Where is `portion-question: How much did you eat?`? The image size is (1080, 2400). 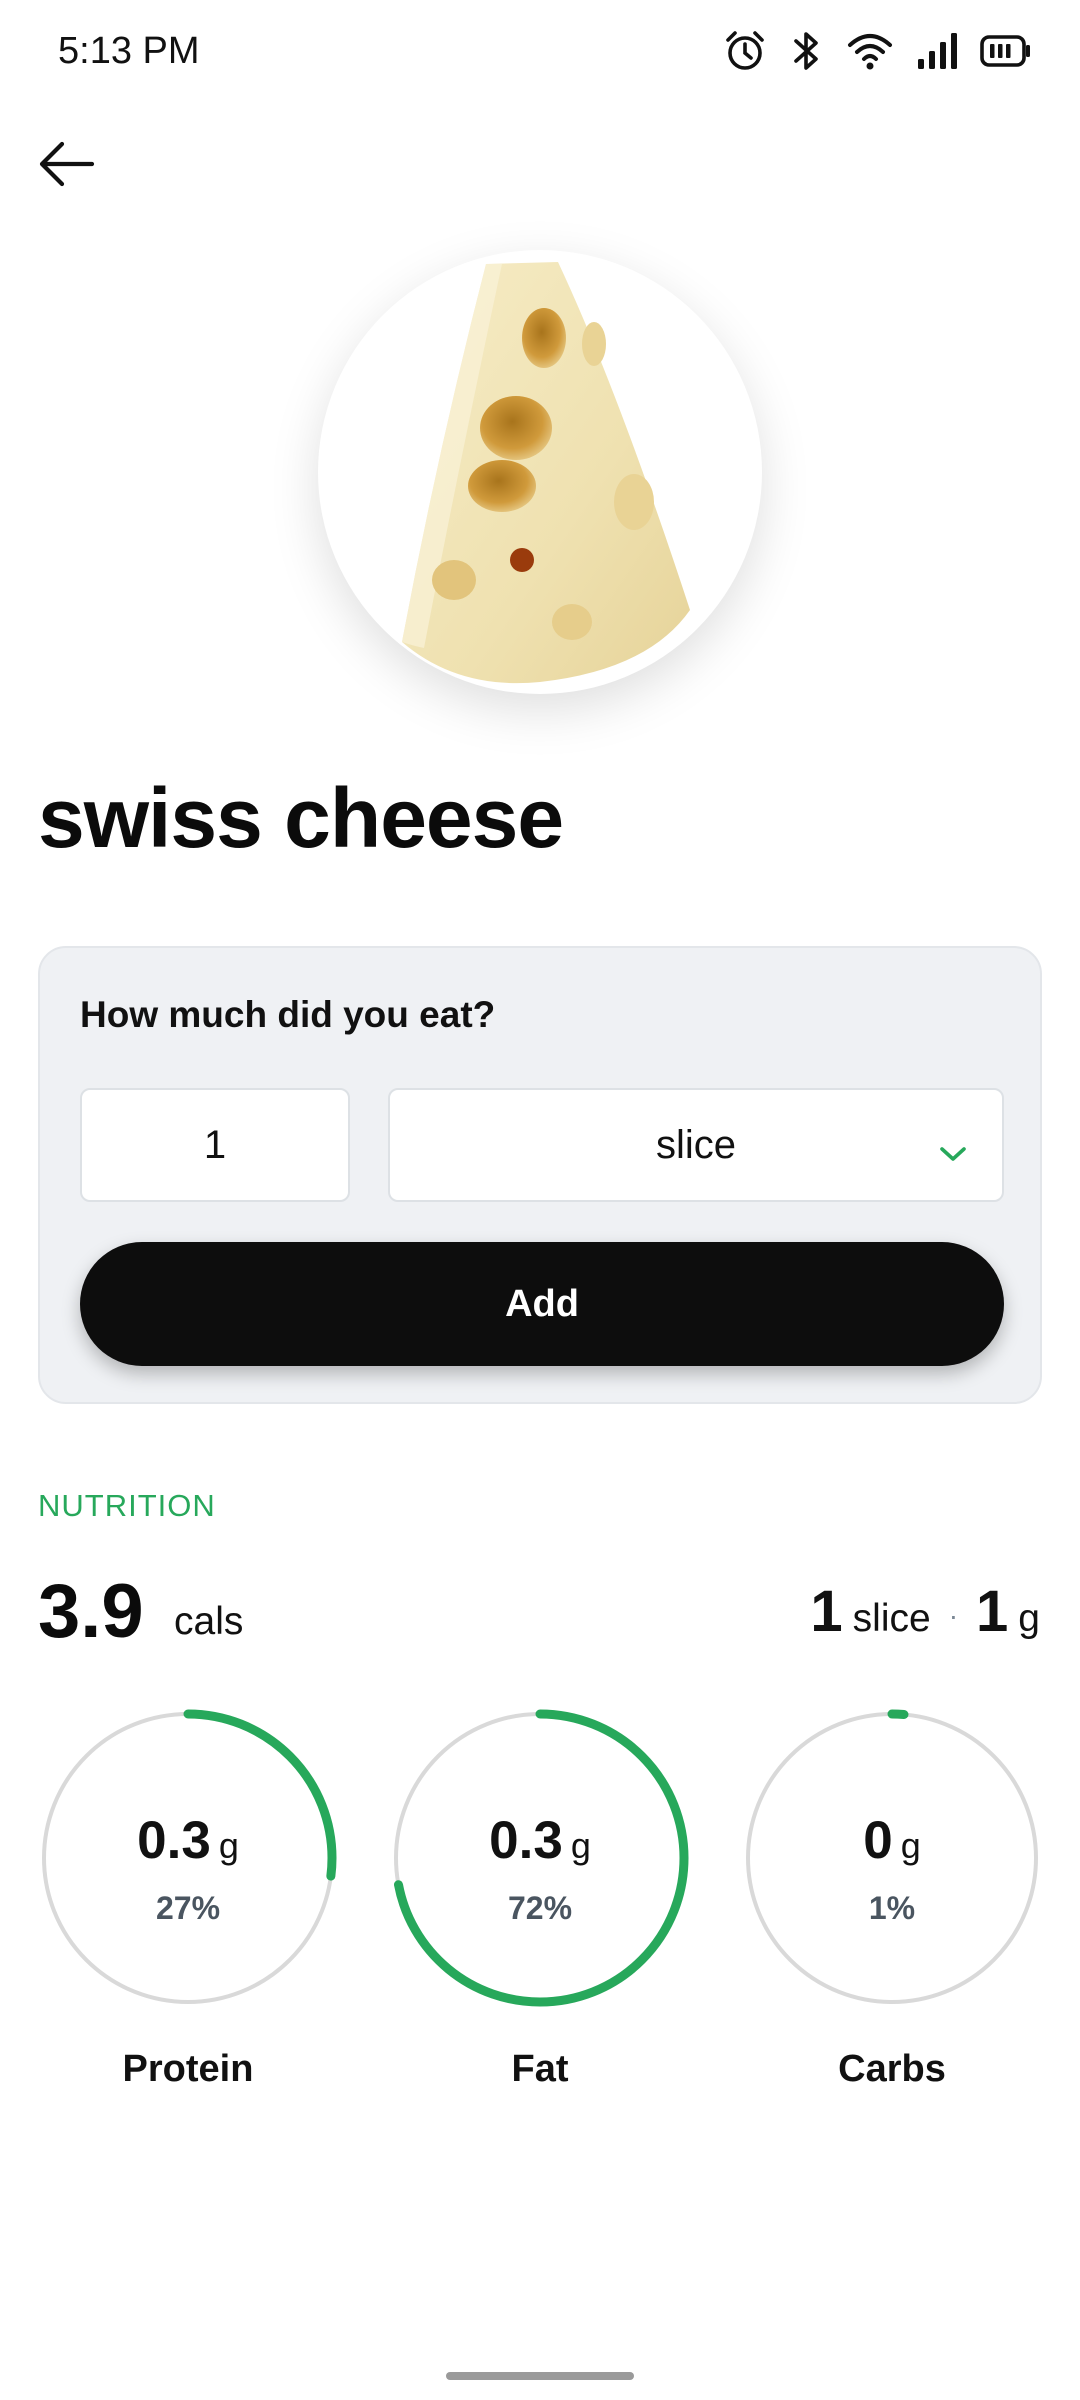
portion-question: How much did you eat? is located at coordinates (288, 1014).